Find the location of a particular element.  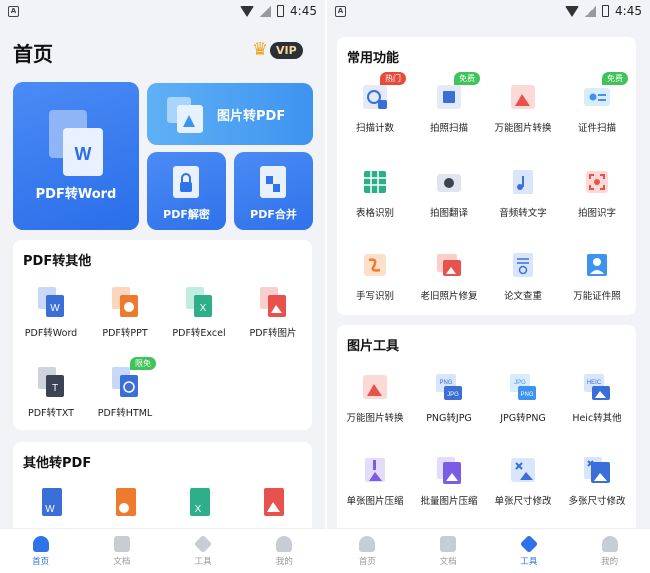

pdf-to-word-icon: W is located at coordinates (51, 302).